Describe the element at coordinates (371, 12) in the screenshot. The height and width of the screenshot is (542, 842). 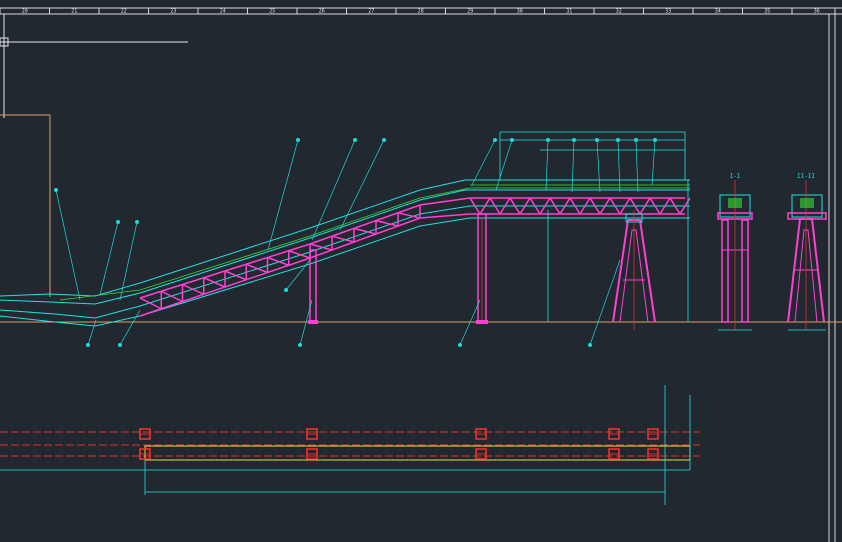
I see `grid-number: 27` at that location.